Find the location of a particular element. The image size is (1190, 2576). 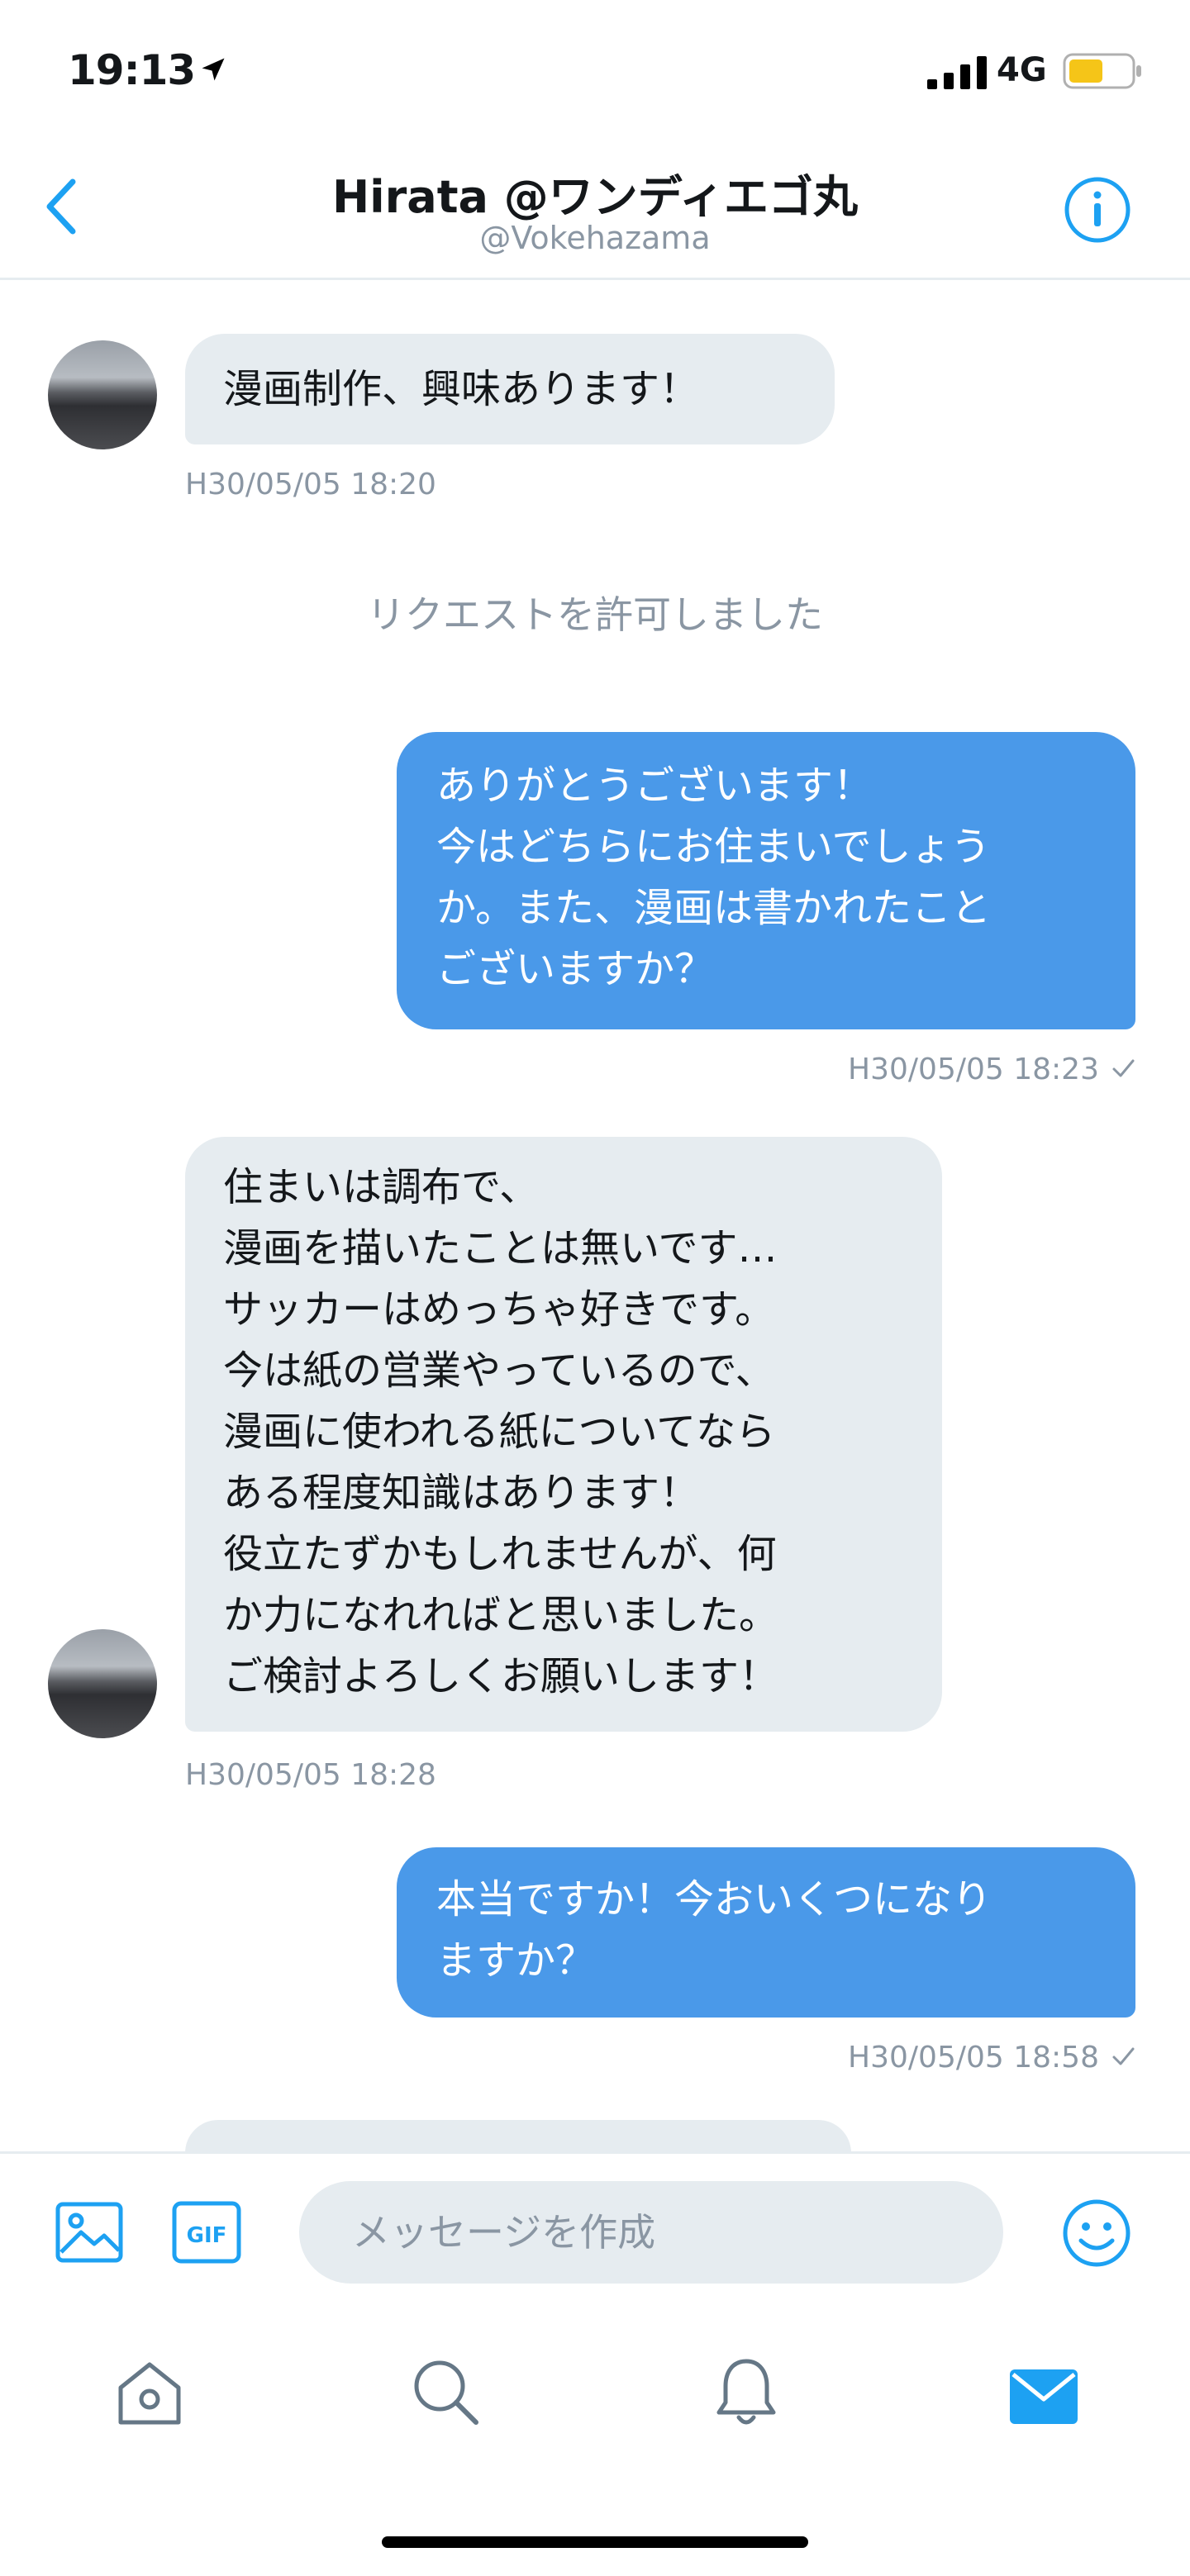

message-timestamp-row: H30/05/05 18:23 is located at coordinates (991, 1069).